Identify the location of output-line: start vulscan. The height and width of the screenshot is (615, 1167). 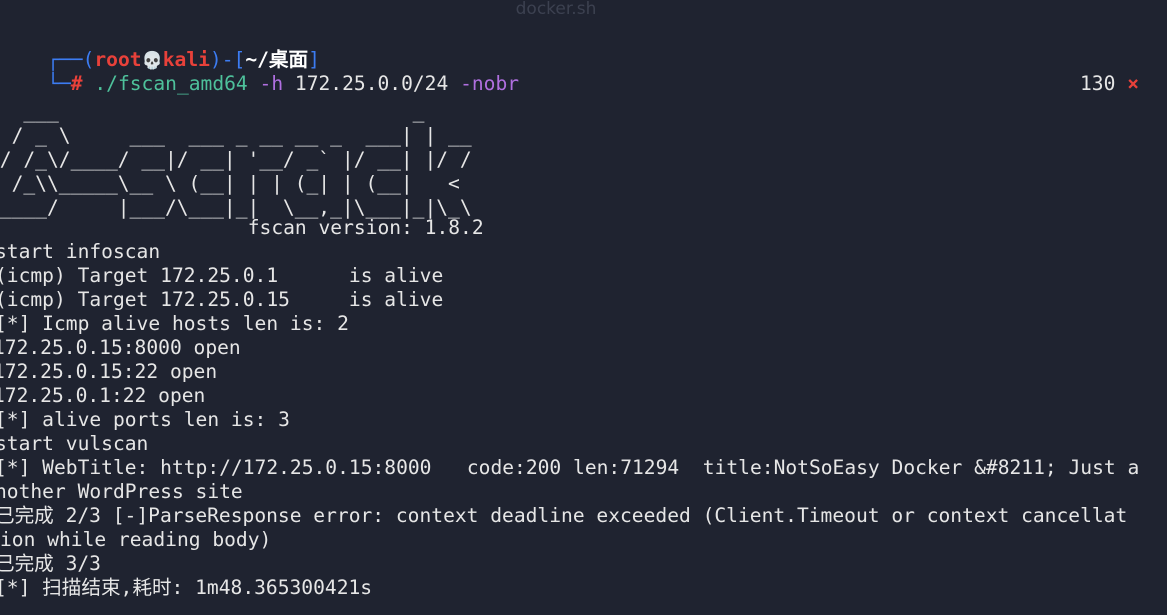
(74, 443).